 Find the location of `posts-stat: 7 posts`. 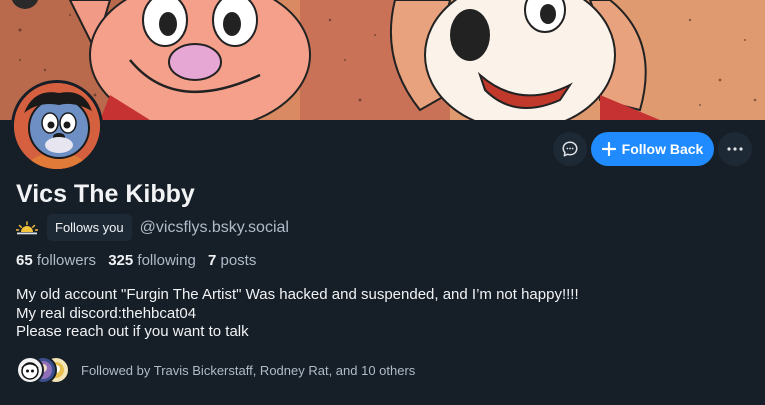

posts-stat: 7 posts is located at coordinates (232, 260).